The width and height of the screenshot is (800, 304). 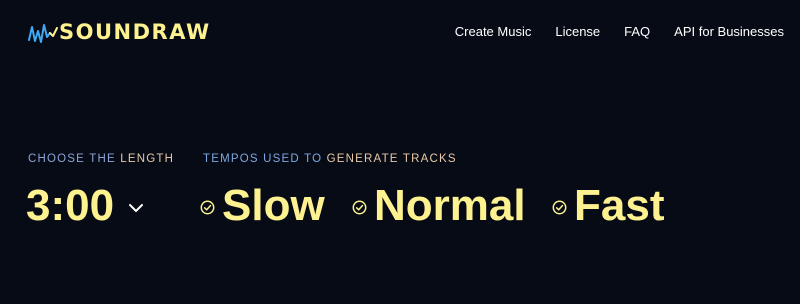 What do you see at coordinates (273, 205) in the screenshot?
I see `tempo-slow-label: Slow` at bounding box center [273, 205].